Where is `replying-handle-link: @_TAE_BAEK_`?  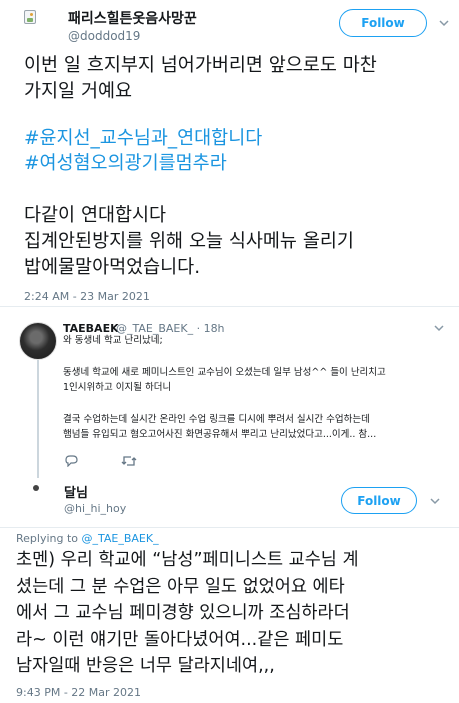 replying-handle-link: @_TAE_BAEK_ is located at coordinates (120, 538).